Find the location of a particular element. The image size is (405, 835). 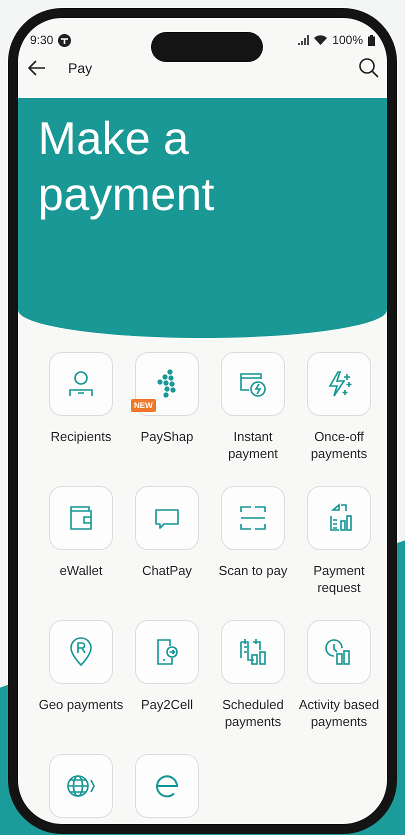

new-badge: NEW is located at coordinates (143, 405).